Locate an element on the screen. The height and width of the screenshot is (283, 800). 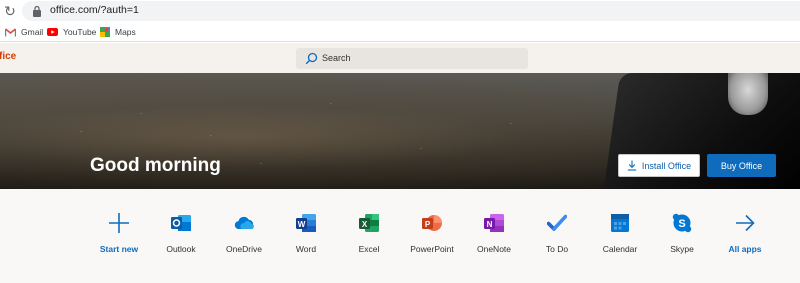
app-label: To Do is located at coordinates (557, 249).